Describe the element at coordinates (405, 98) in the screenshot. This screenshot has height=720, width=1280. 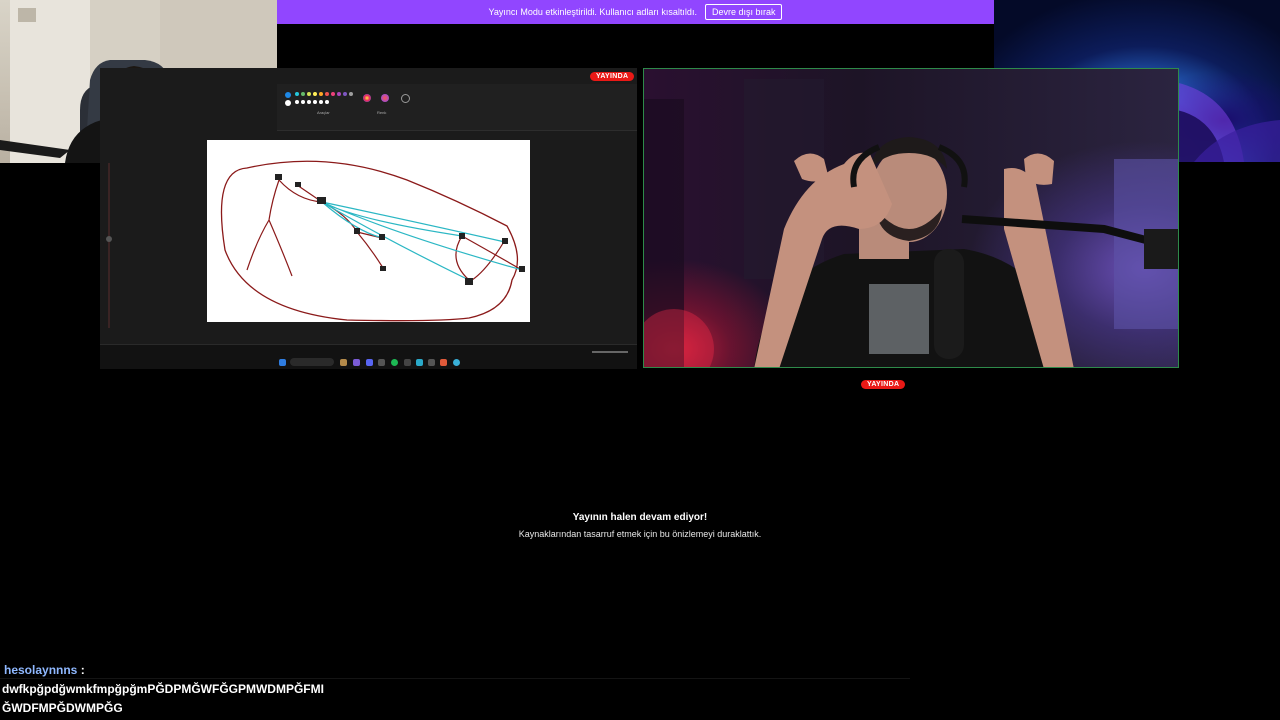
I see `copilot-icon` at that location.